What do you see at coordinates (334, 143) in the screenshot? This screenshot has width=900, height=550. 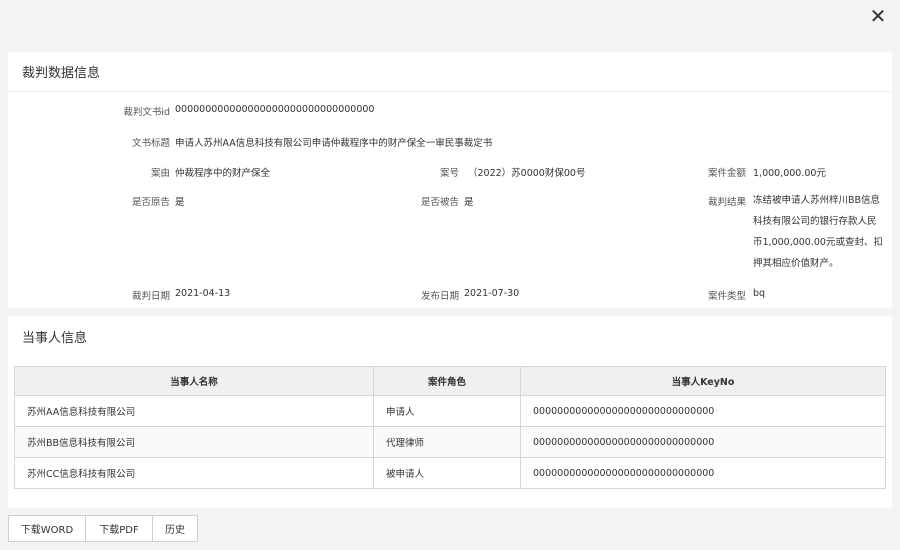 I see `doc-title-value: 申请人苏州AA信息科技有限公司申请仲裁程序中的财产保全一审民事裁定书` at bounding box center [334, 143].